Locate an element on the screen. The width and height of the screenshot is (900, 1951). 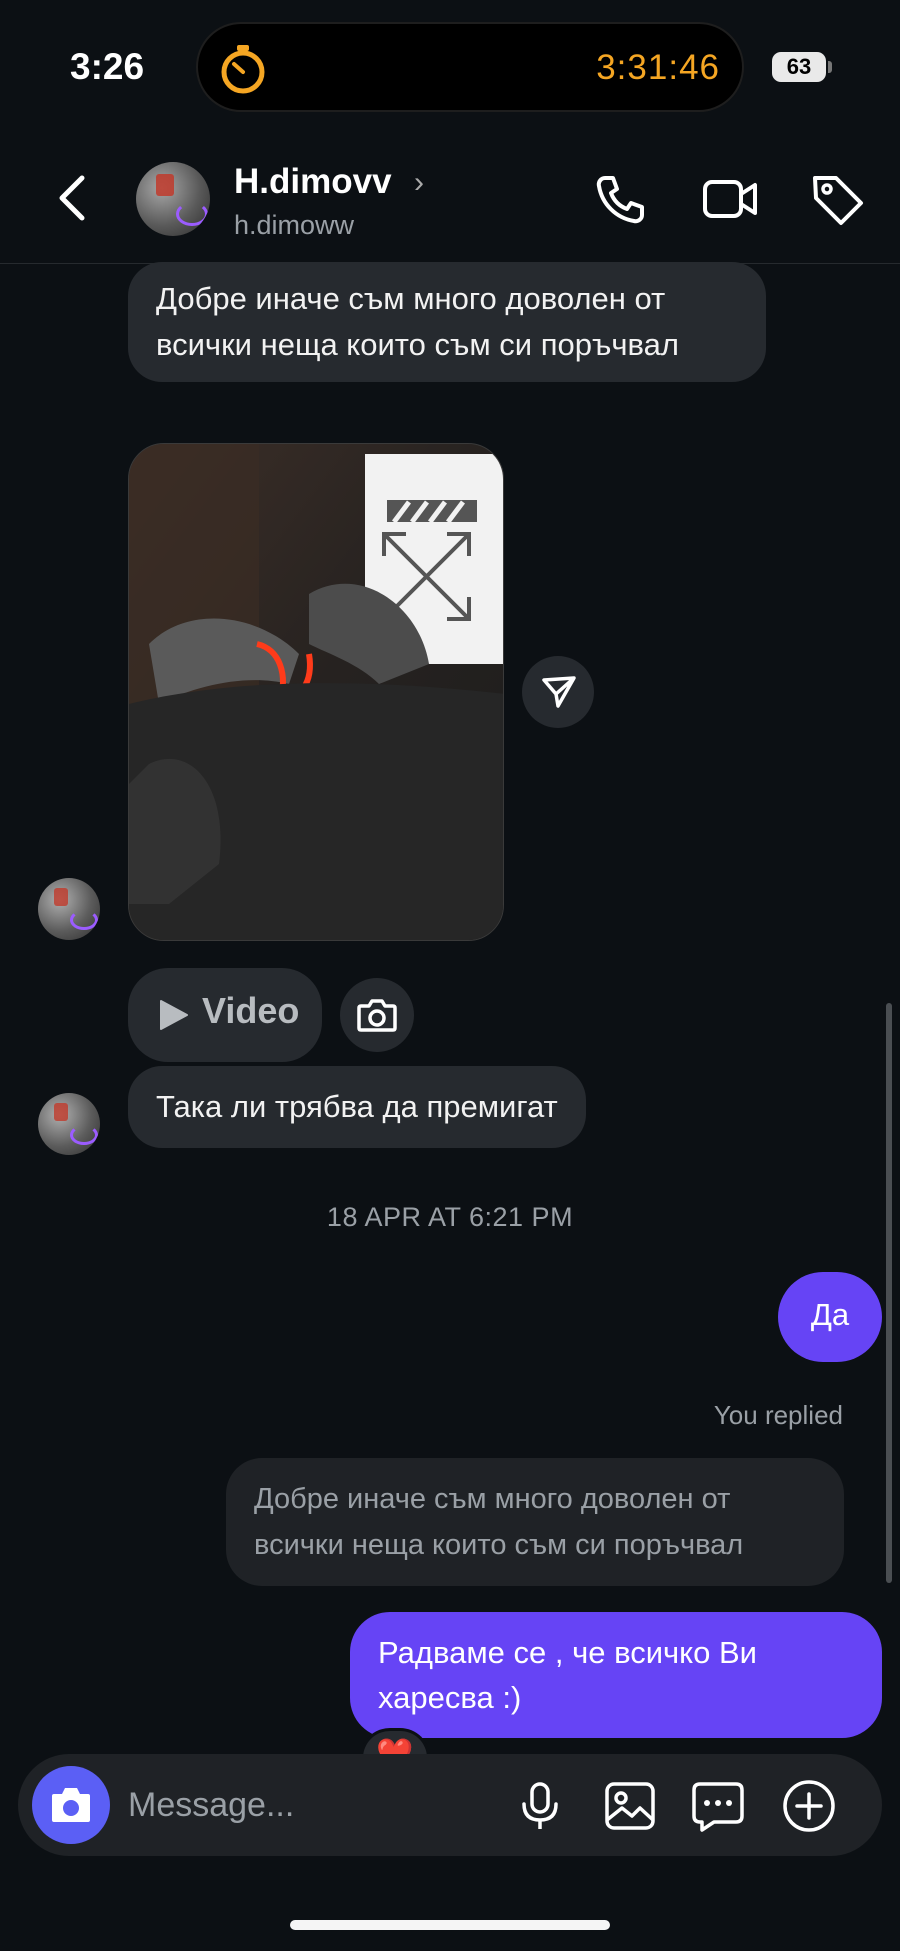
video-message-button: Video is located at coordinates (225, 1015).